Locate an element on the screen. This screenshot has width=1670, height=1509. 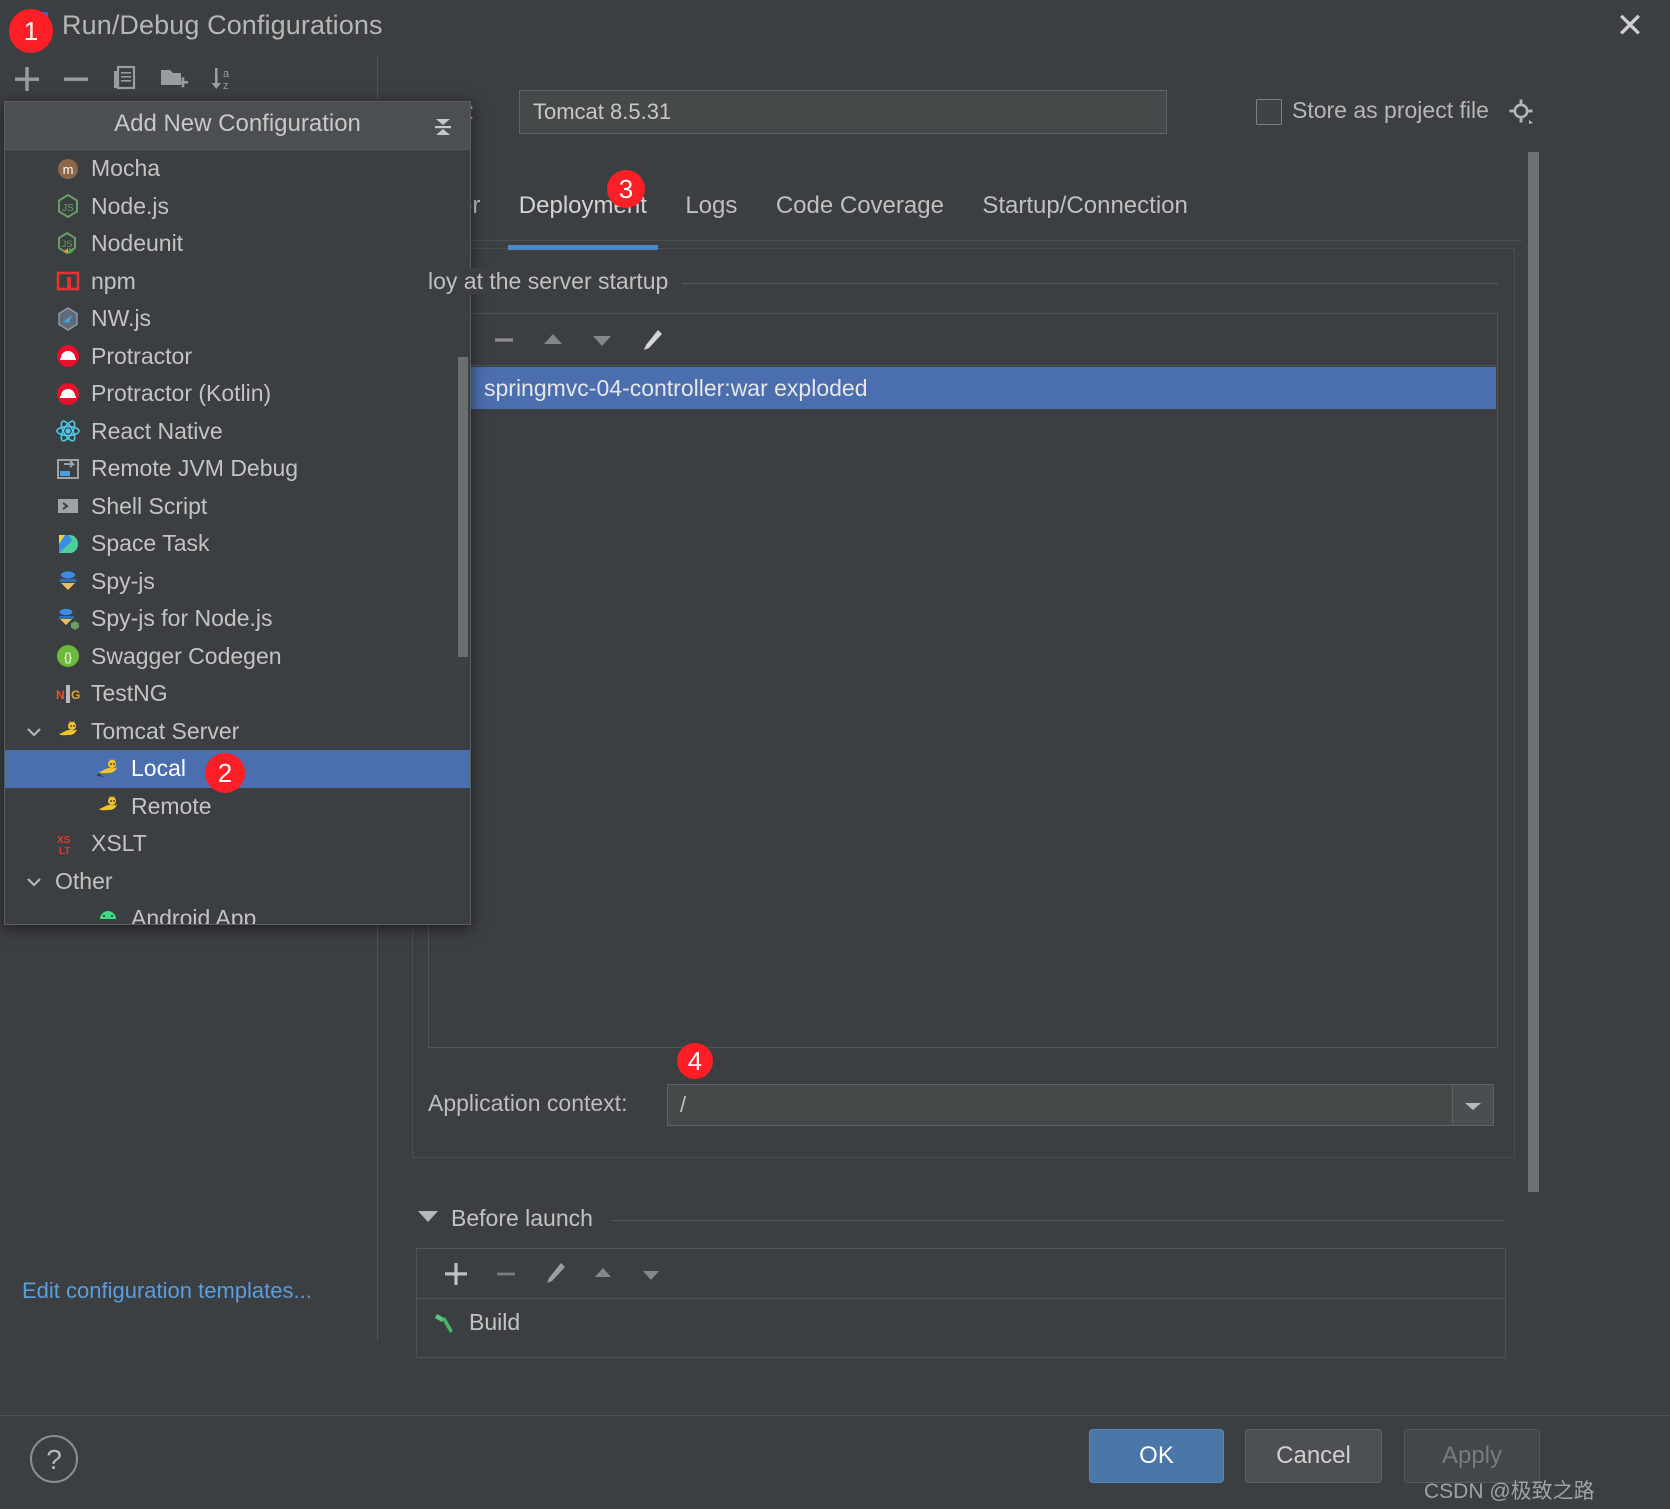
title-bar: IJ Run/Debug Configurations ✕ is located at coordinates (835, 28).